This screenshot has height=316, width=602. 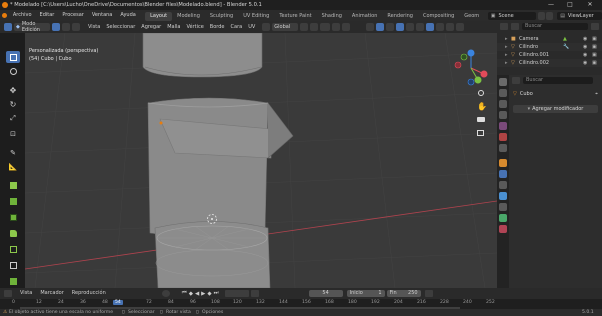 What do you see at coordinates (8, 27) in the screenshot?
I see `editor-type-icon` at bounding box center [8, 27].